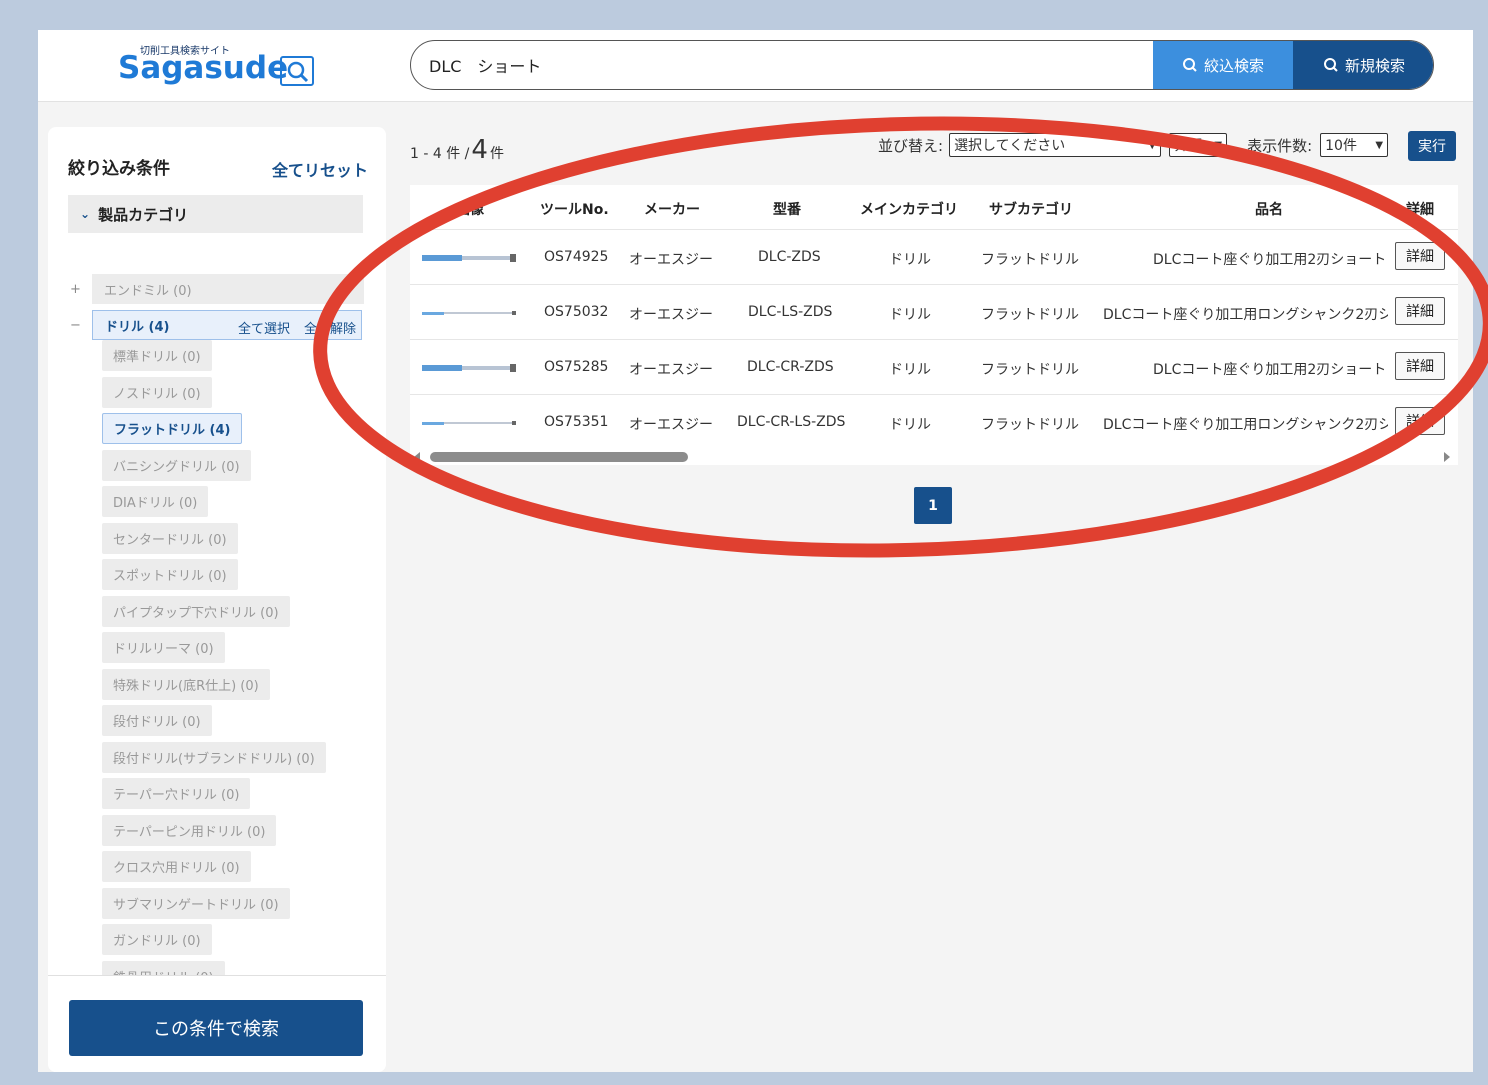 The image size is (1488, 1085). Describe the element at coordinates (170, 538) in the screenshot. I see `subcategory-chip: センタードリル (0)` at that location.